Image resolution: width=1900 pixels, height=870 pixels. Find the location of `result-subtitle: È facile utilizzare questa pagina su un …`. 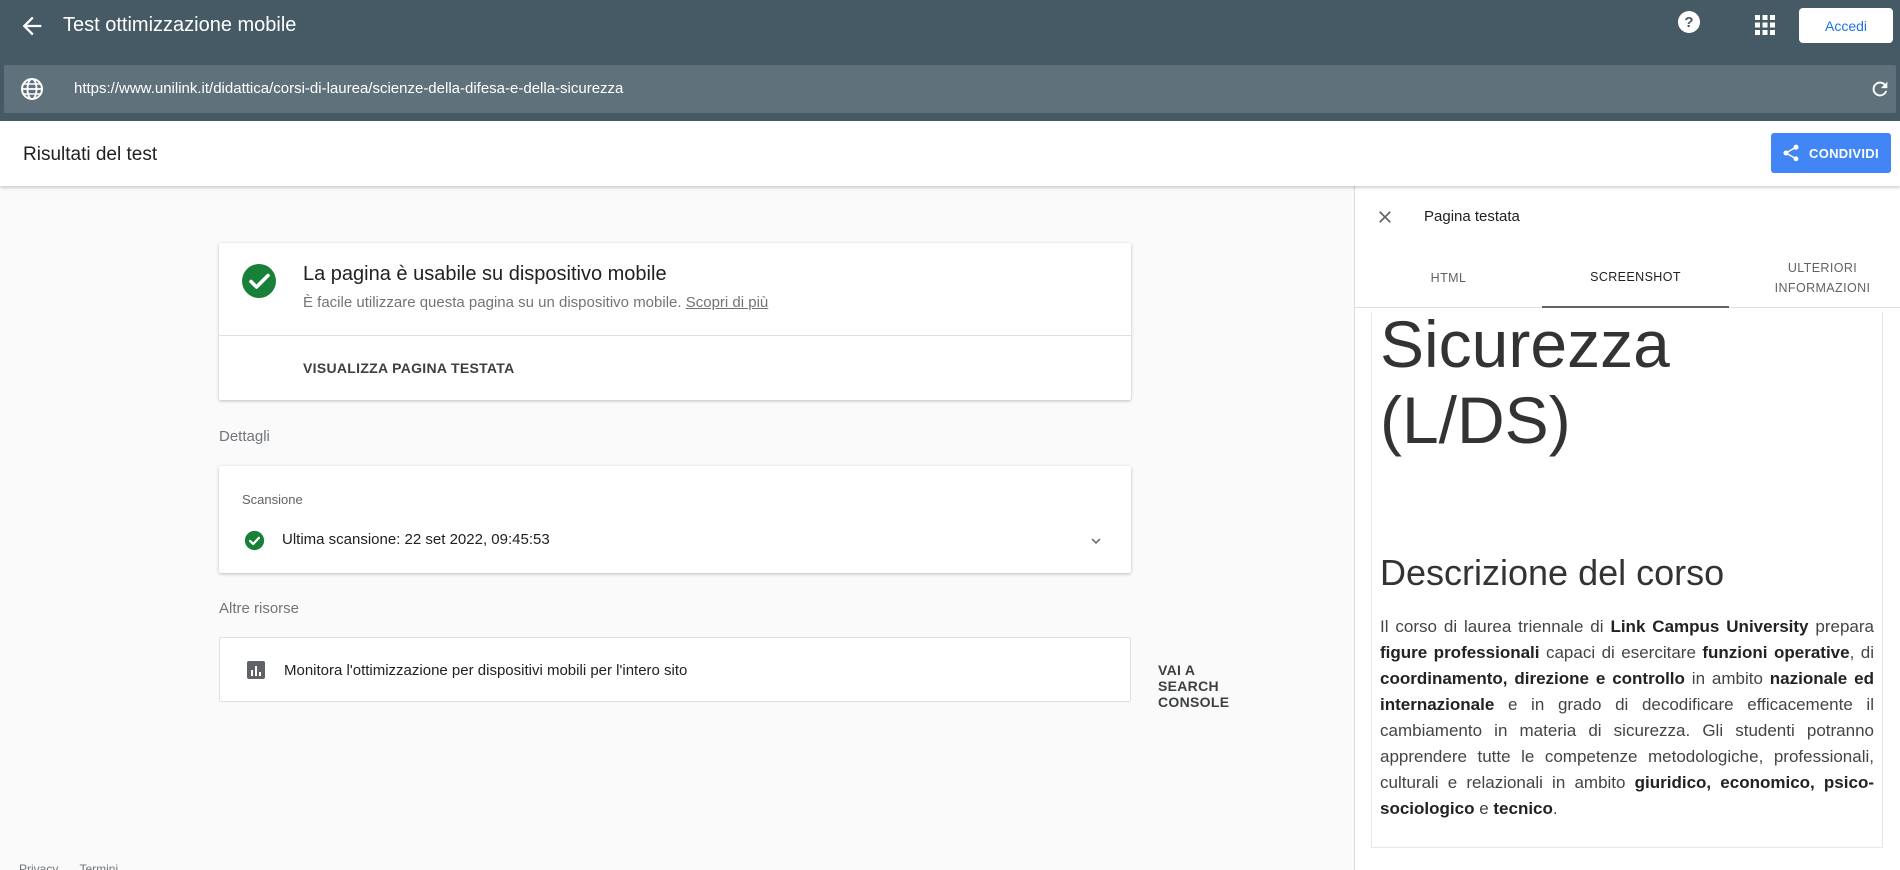

result-subtitle: È facile utilizzare questa pagina su un … is located at coordinates (535, 302).